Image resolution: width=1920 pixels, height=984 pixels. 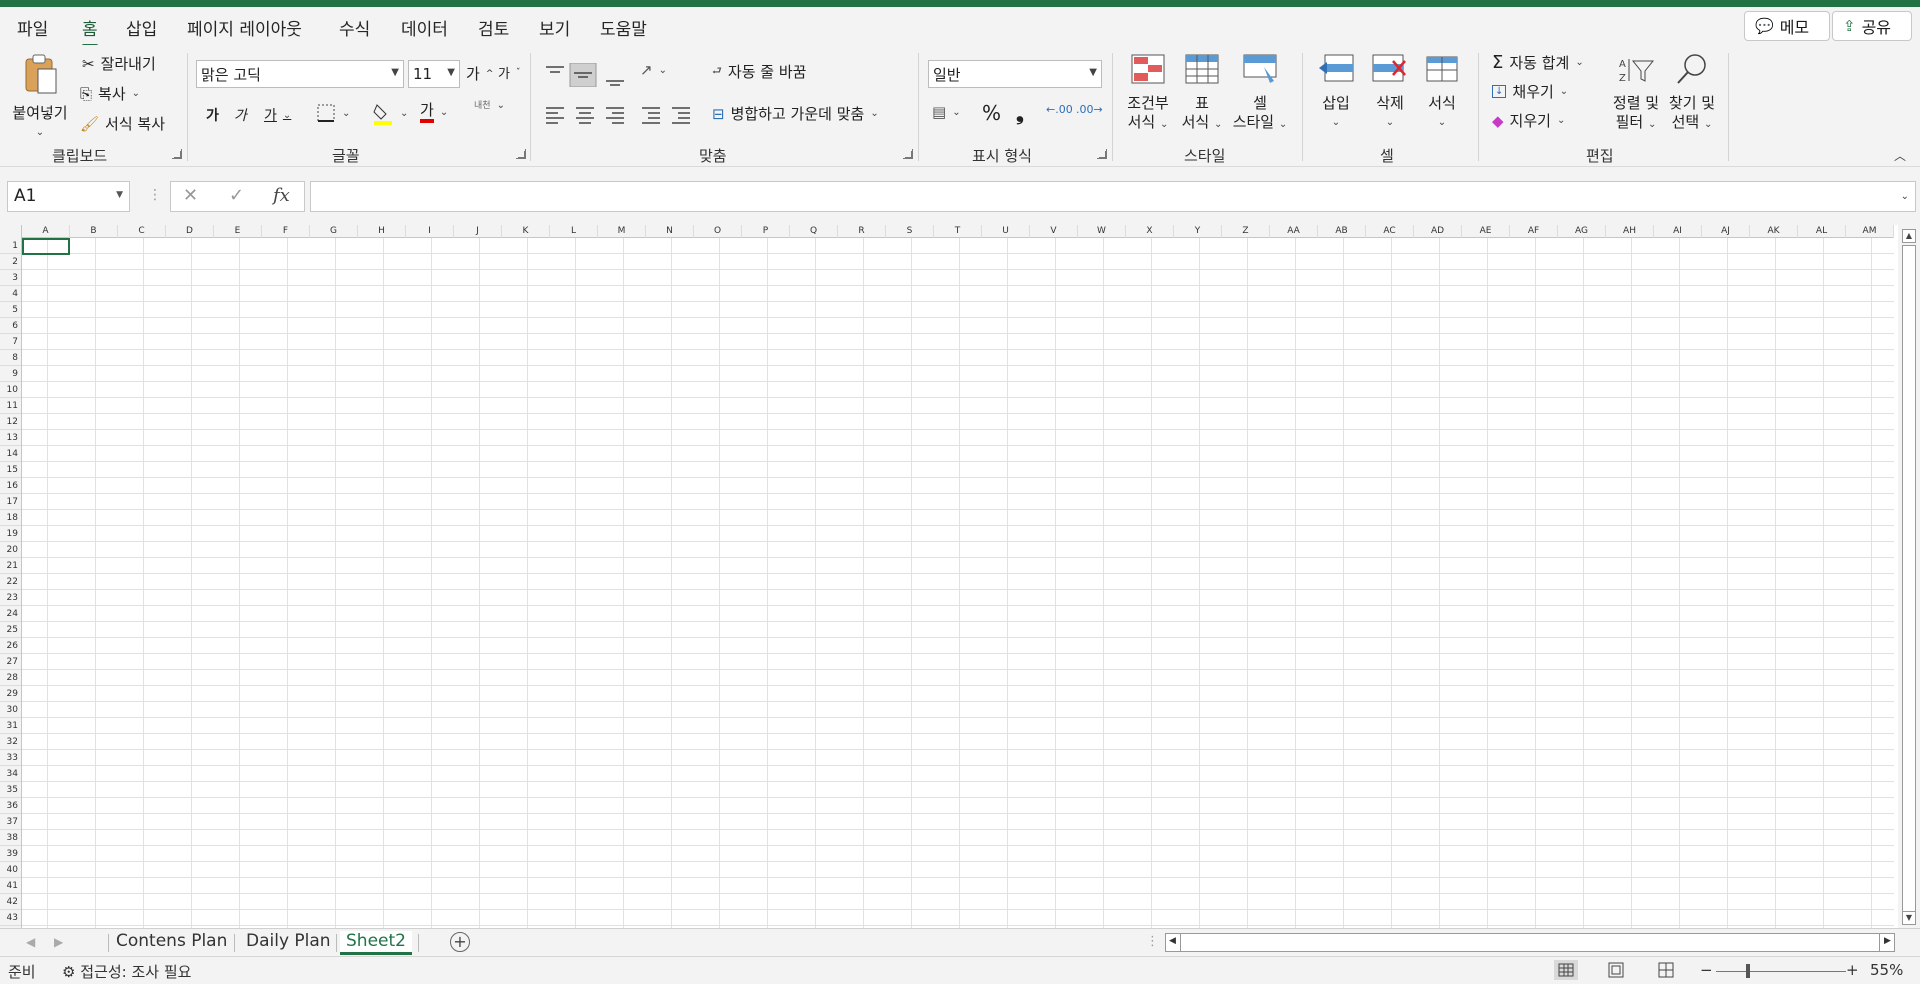 I want to click on underline-button: 가 ⌄, so click(x=277, y=115).